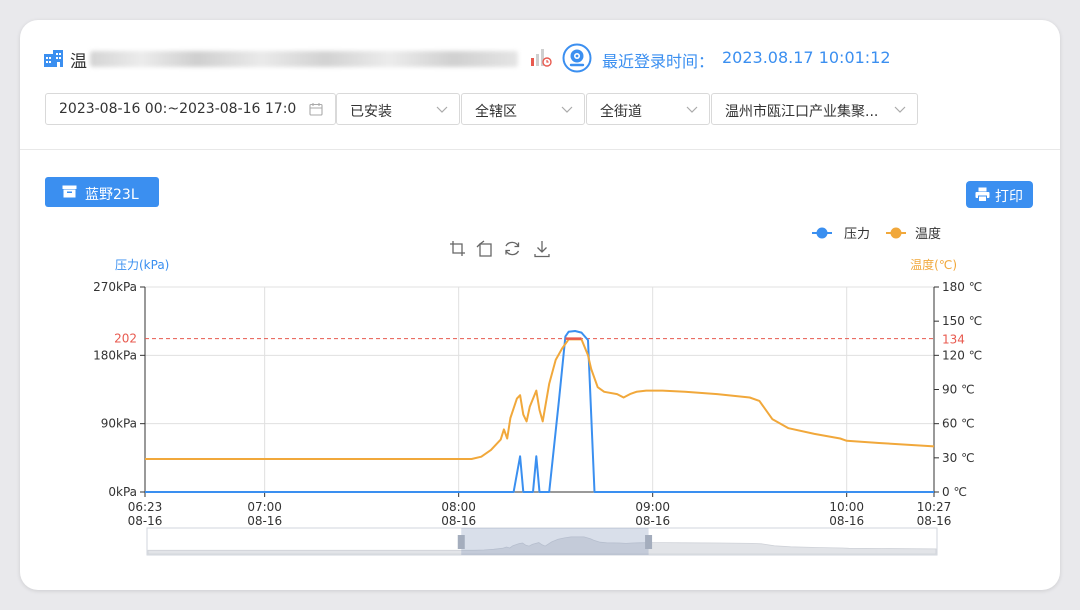 The width and height of the screenshot is (1080, 610). What do you see at coordinates (555, 541) in the screenshot?
I see `zoom-selected-window` at bounding box center [555, 541].